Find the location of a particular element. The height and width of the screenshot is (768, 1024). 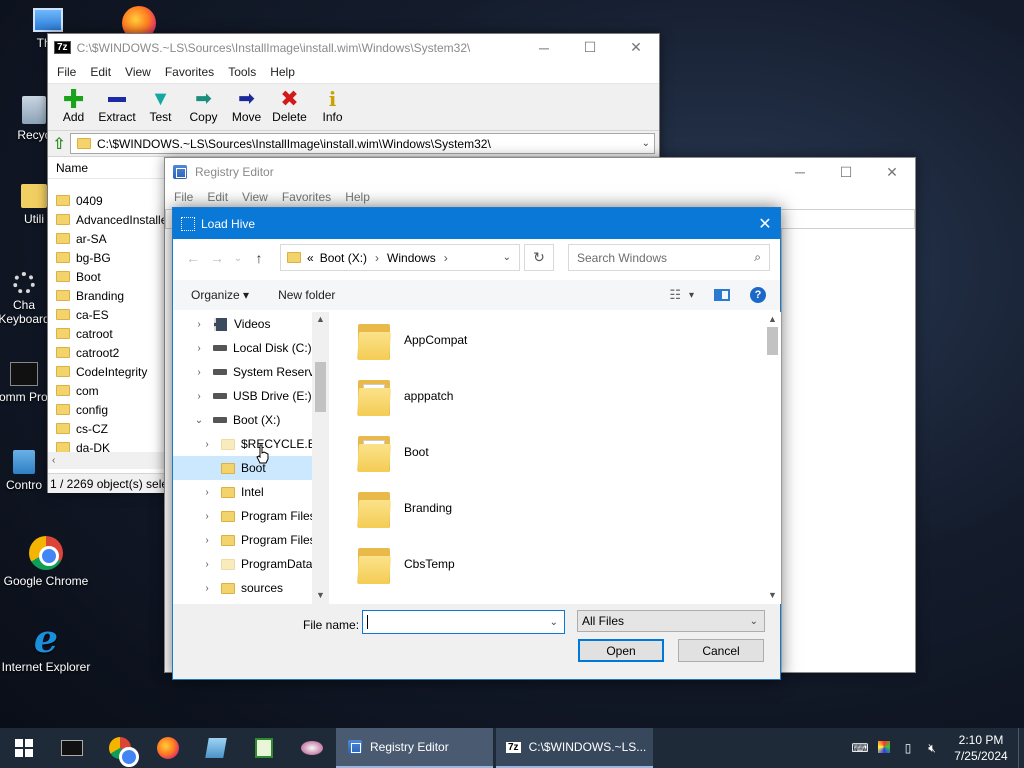

tree-item: › $RECYCLE.BIN is located at coordinates (250, 444).